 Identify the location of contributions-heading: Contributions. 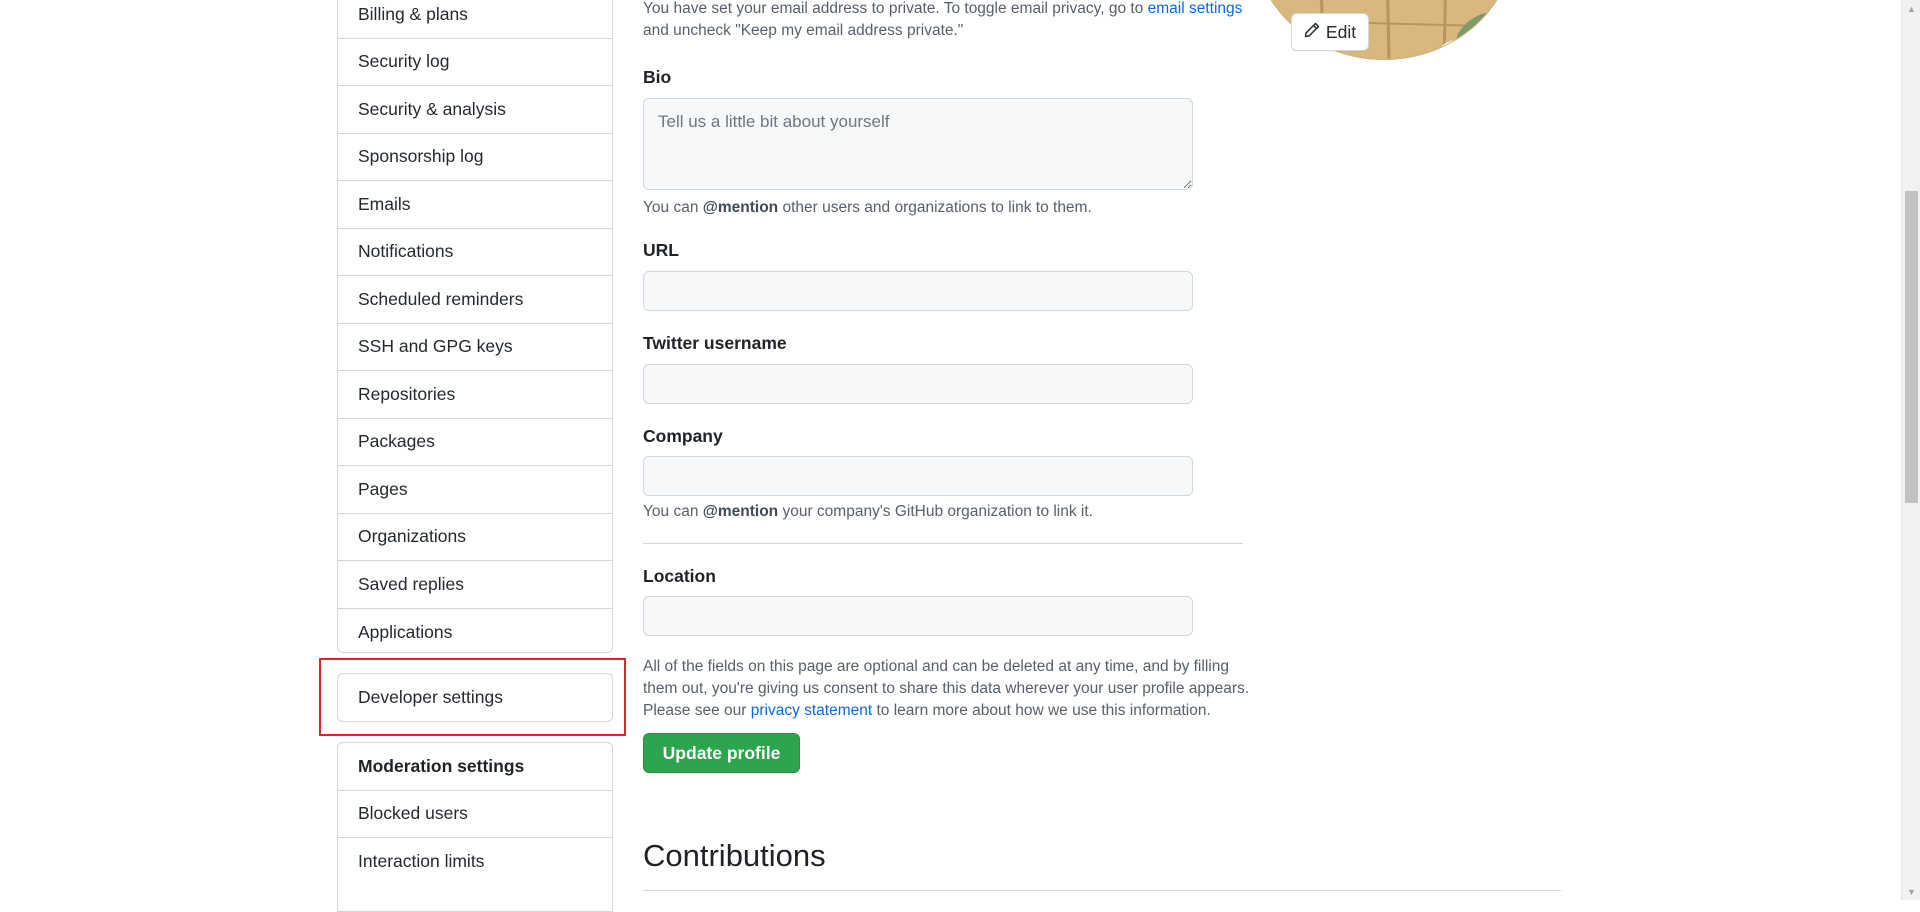
(734, 855).